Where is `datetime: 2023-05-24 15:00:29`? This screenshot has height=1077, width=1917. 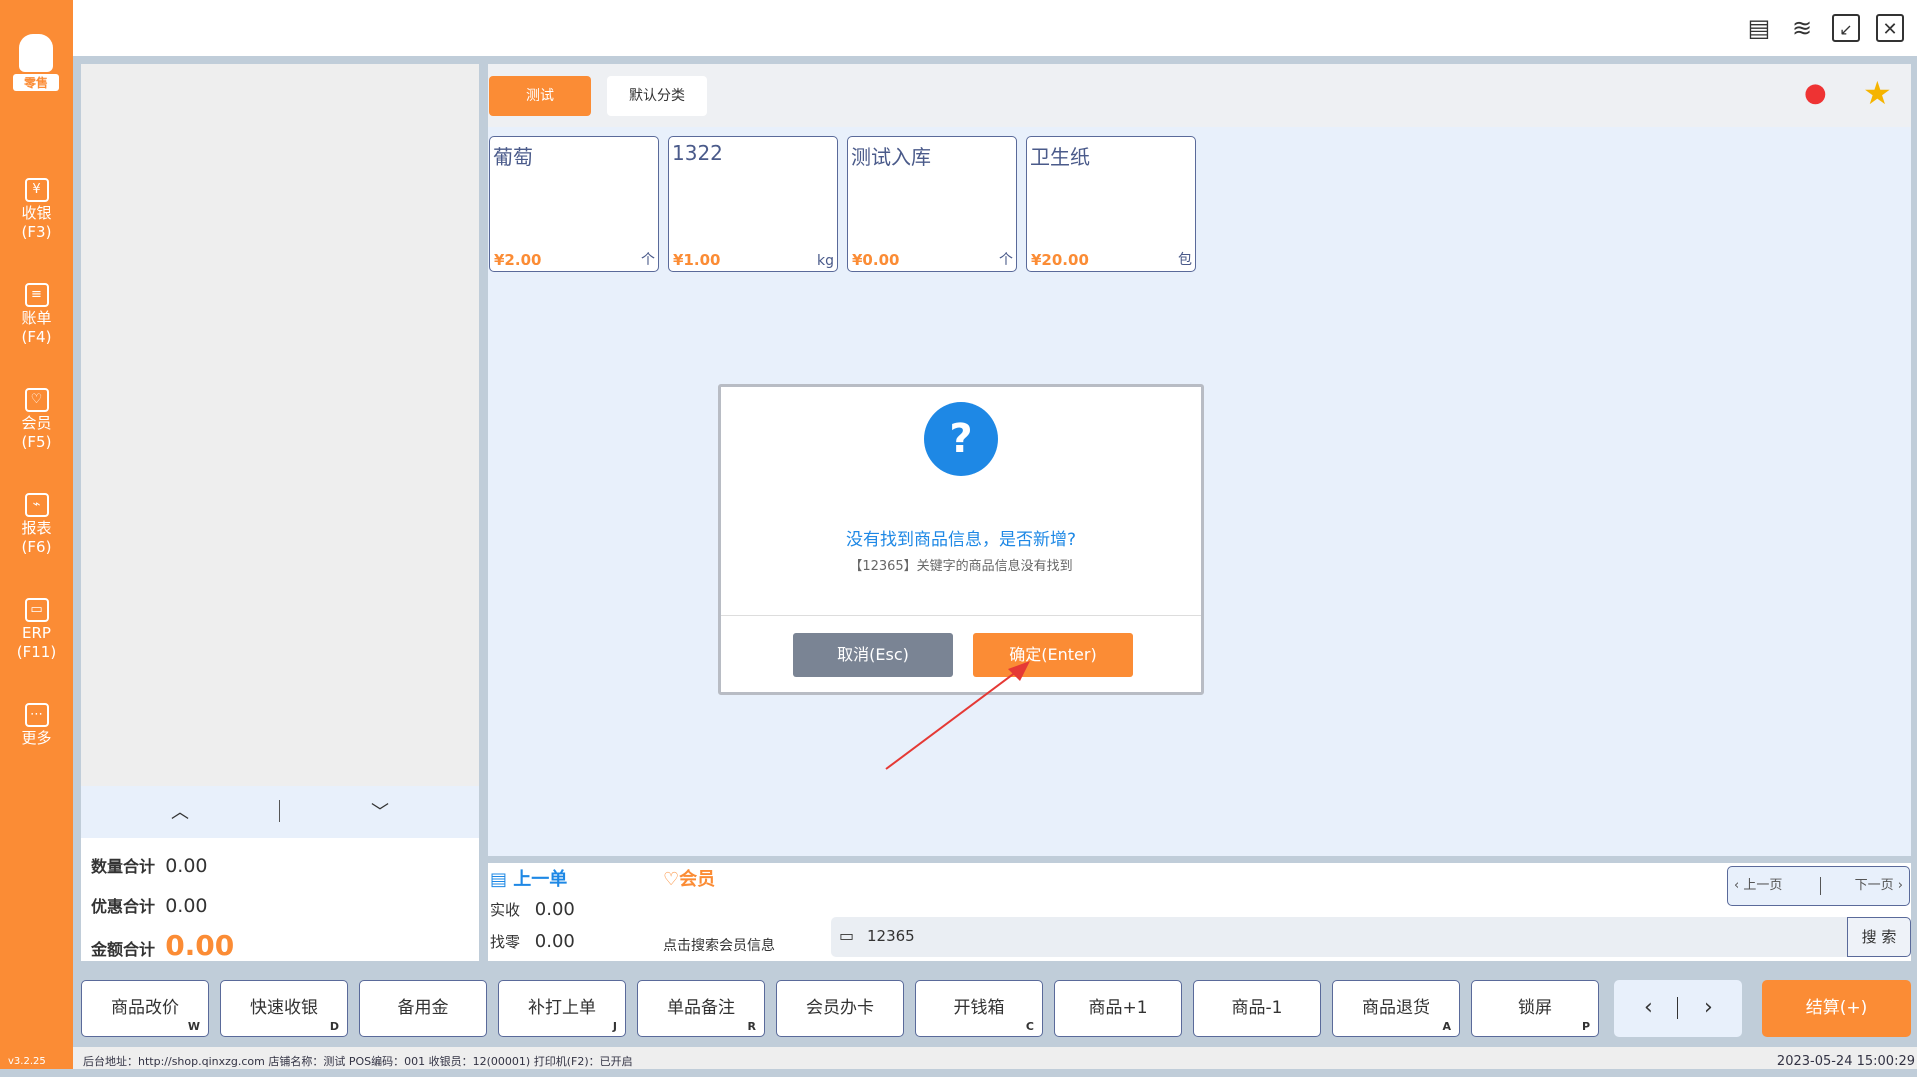
datetime: 2023-05-24 15:00:29 is located at coordinates (1845, 1061).